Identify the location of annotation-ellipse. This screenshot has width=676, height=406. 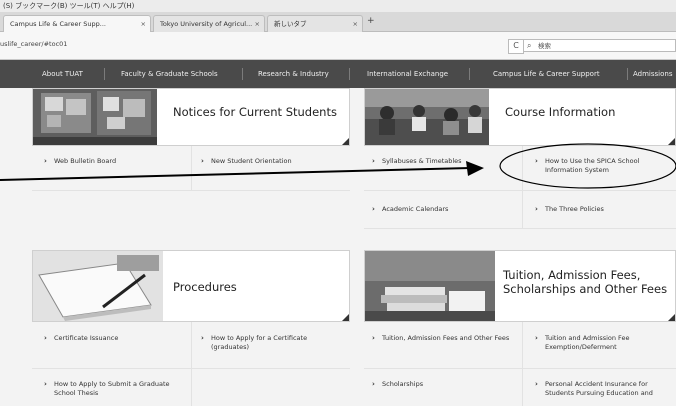
(587, 166).